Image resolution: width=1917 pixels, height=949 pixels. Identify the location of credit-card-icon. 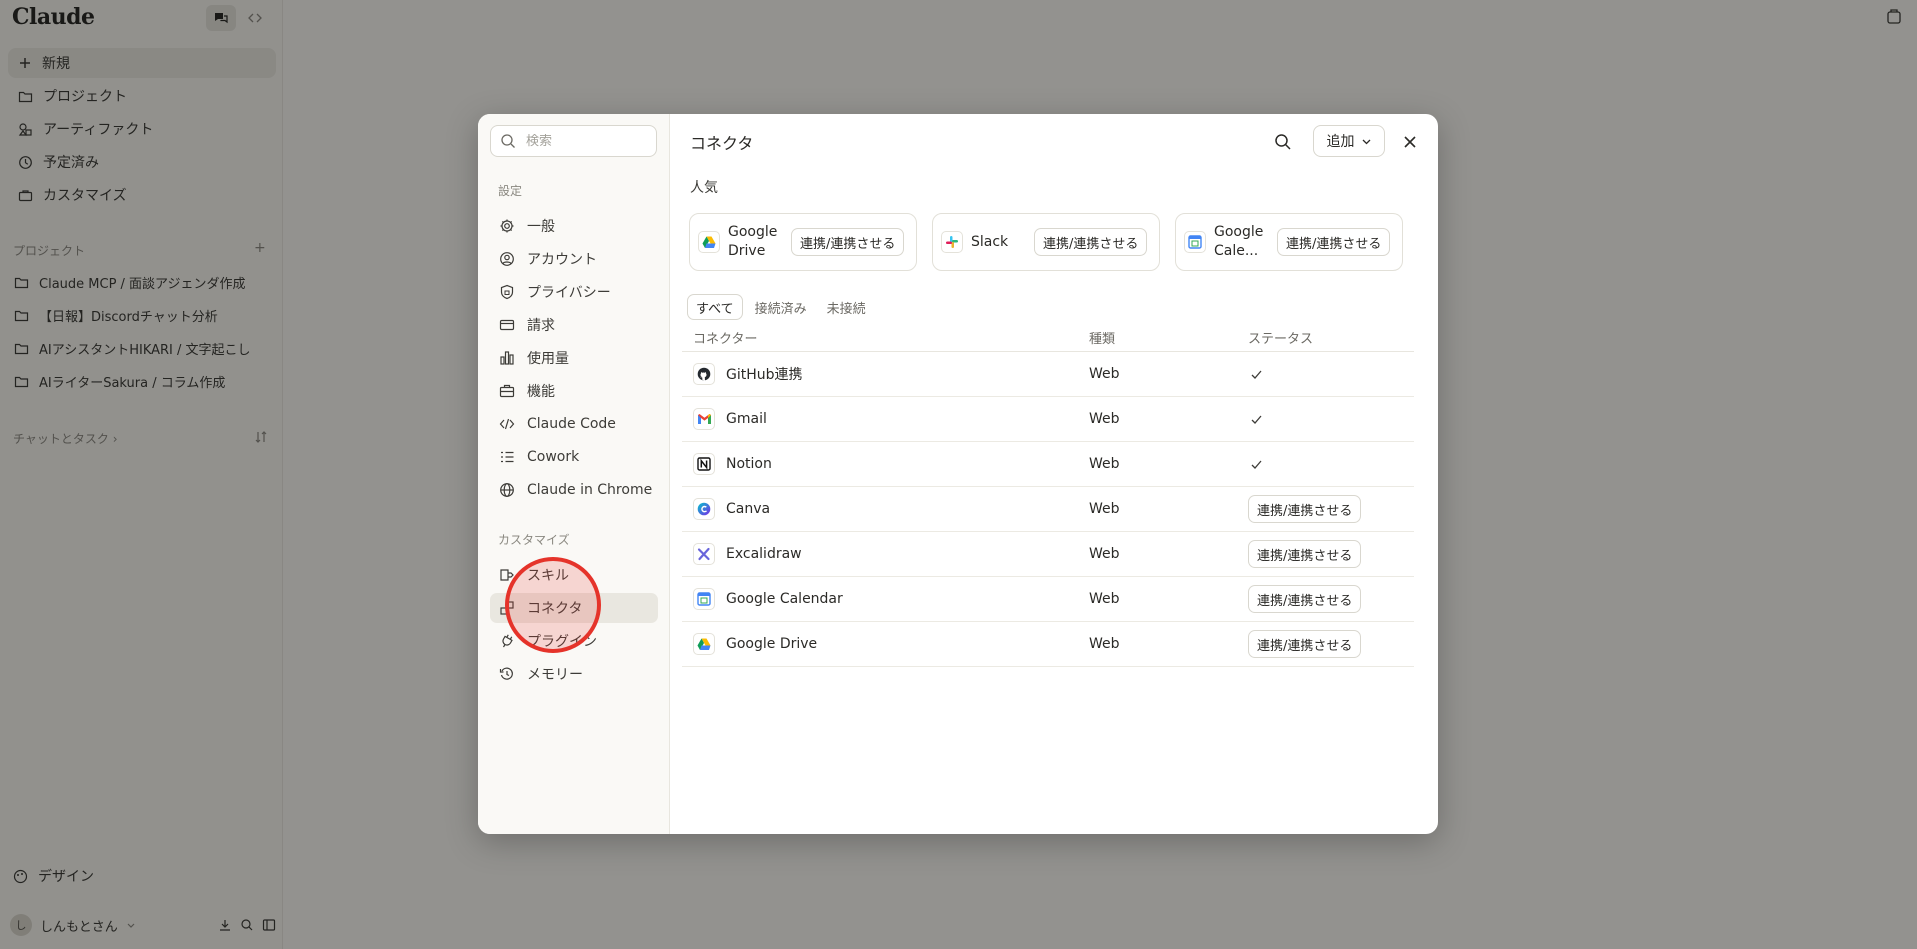
(507, 325).